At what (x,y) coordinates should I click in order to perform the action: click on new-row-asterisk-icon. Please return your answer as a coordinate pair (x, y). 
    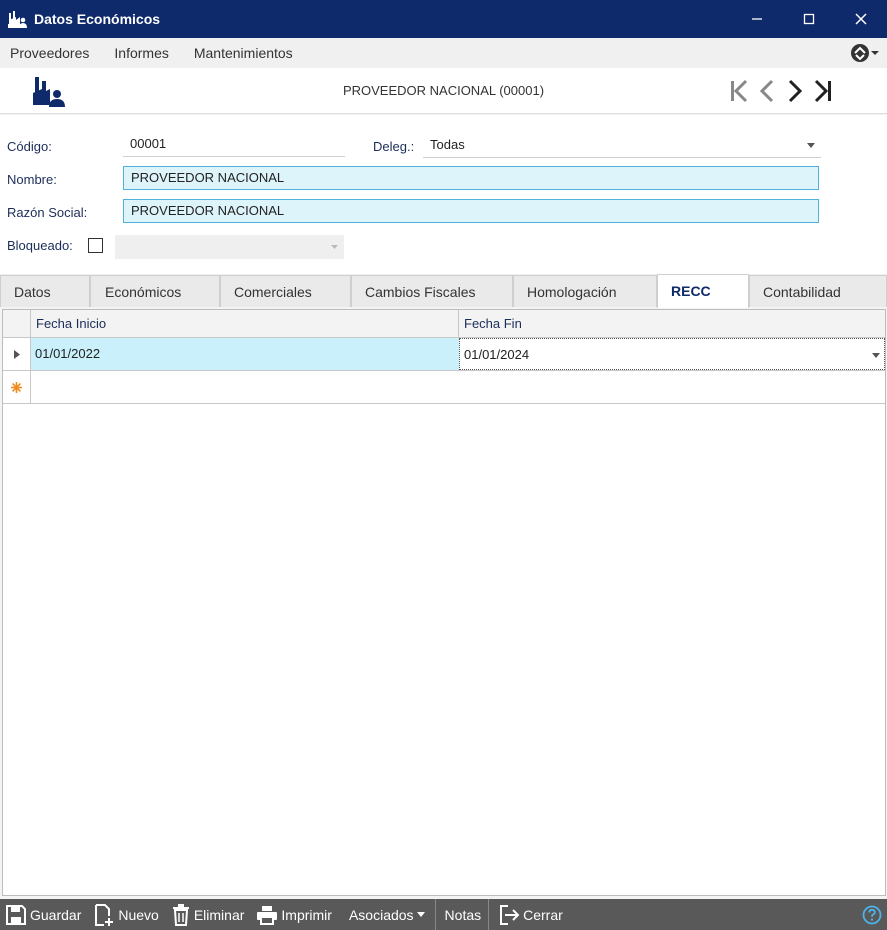
    Looking at the image, I should click on (16, 387).